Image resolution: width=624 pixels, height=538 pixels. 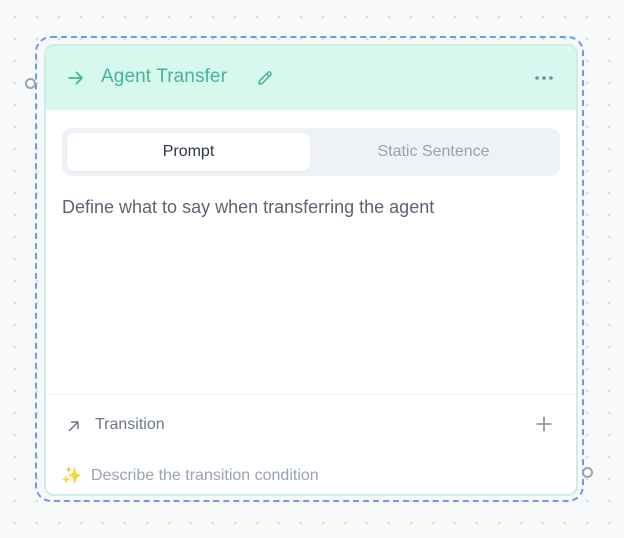 What do you see at coordinates (544, 78) in the screenshot?
I see `more-horizontal-icon` at bounding box center [544, 78].